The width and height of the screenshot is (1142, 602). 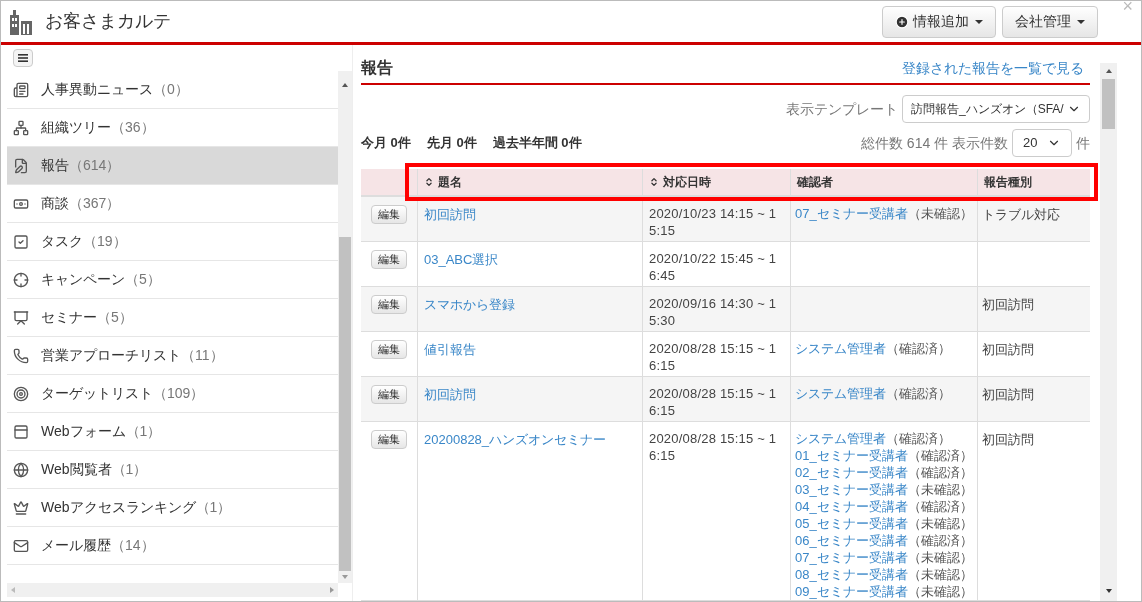 I want to click on item-count: （367）, so click(x=95, y=203).